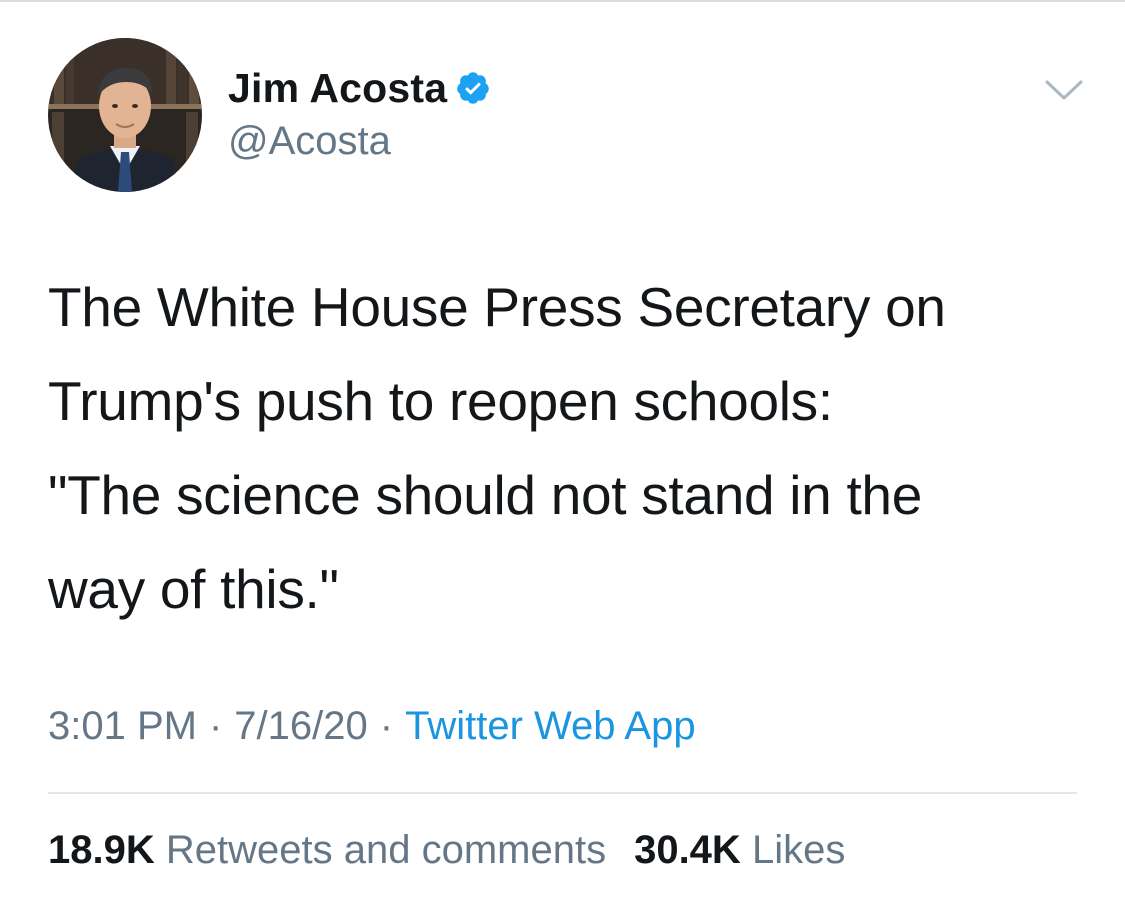  Describe the element at coordinates (798, 850) in the screenshot. I see `likes-label: Likes` at that location.